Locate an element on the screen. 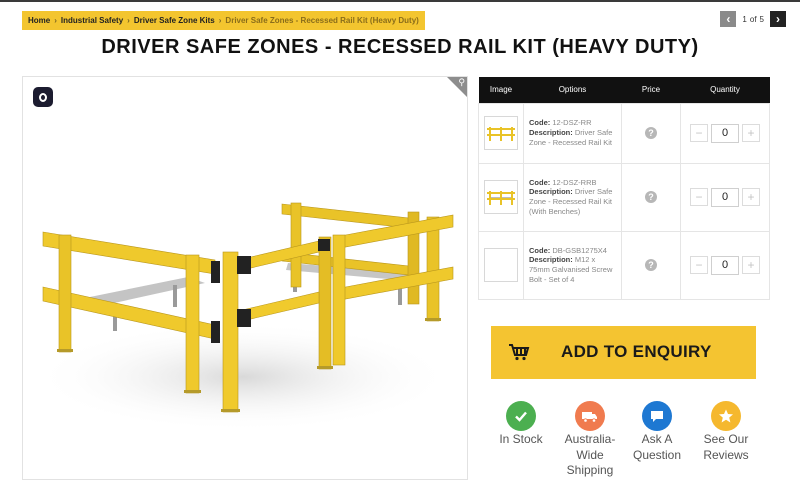 Image resolution: width=800 pixels, height=480 pixels. check-icon is located at coordinates (521, 416).